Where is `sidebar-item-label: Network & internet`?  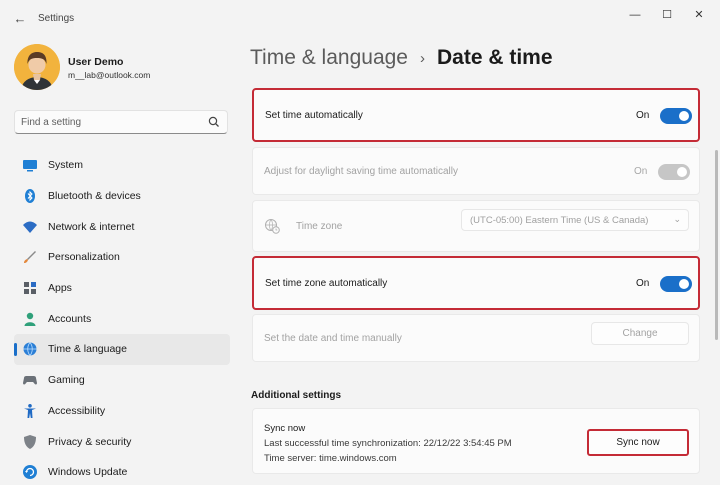 sidebar-item-label: Network & internet is located at coordinates (91, 226).